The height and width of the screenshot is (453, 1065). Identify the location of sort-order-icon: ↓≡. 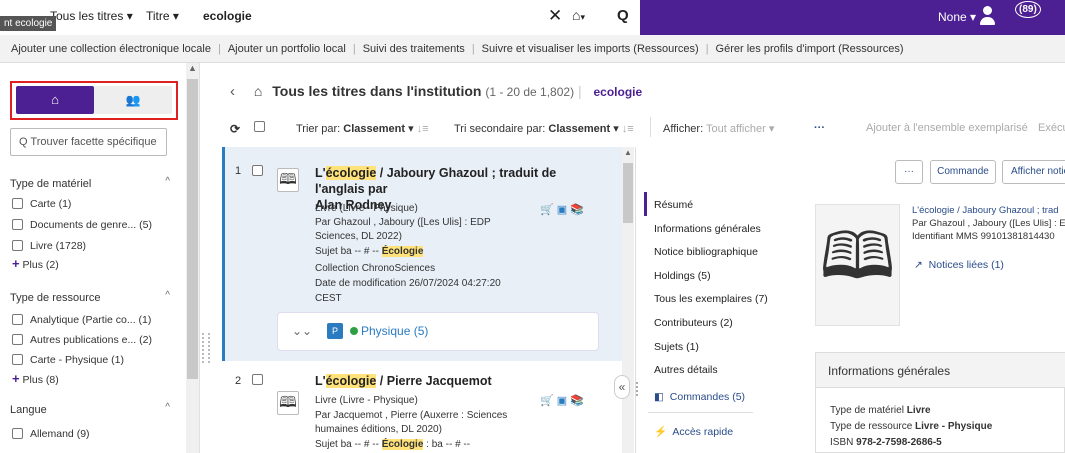
(422, 129).